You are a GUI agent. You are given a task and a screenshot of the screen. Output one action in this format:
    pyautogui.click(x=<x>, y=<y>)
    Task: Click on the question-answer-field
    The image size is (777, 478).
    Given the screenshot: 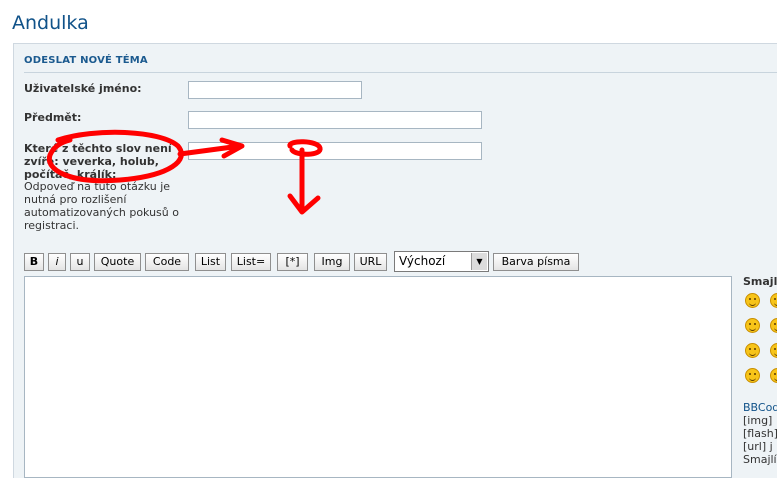 What is the action you would take?
    pyautogui.click(x=335, y=151)
    